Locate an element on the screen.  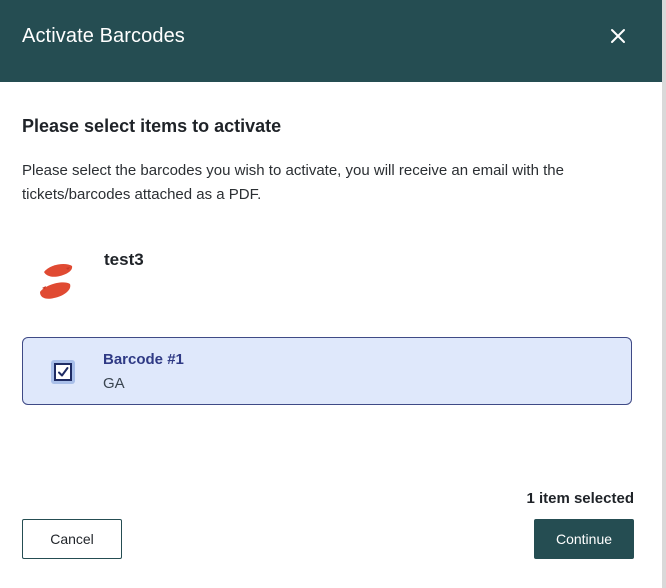
continue-button: Continue is located at coordinates (584, 539).